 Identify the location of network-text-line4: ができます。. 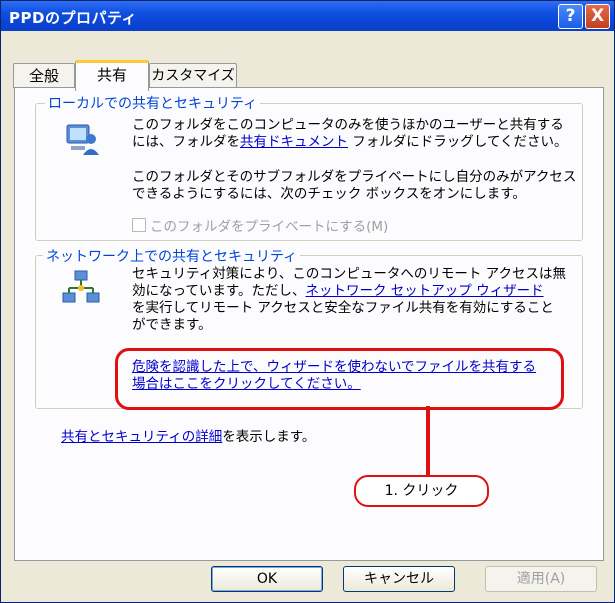
(172, 325).